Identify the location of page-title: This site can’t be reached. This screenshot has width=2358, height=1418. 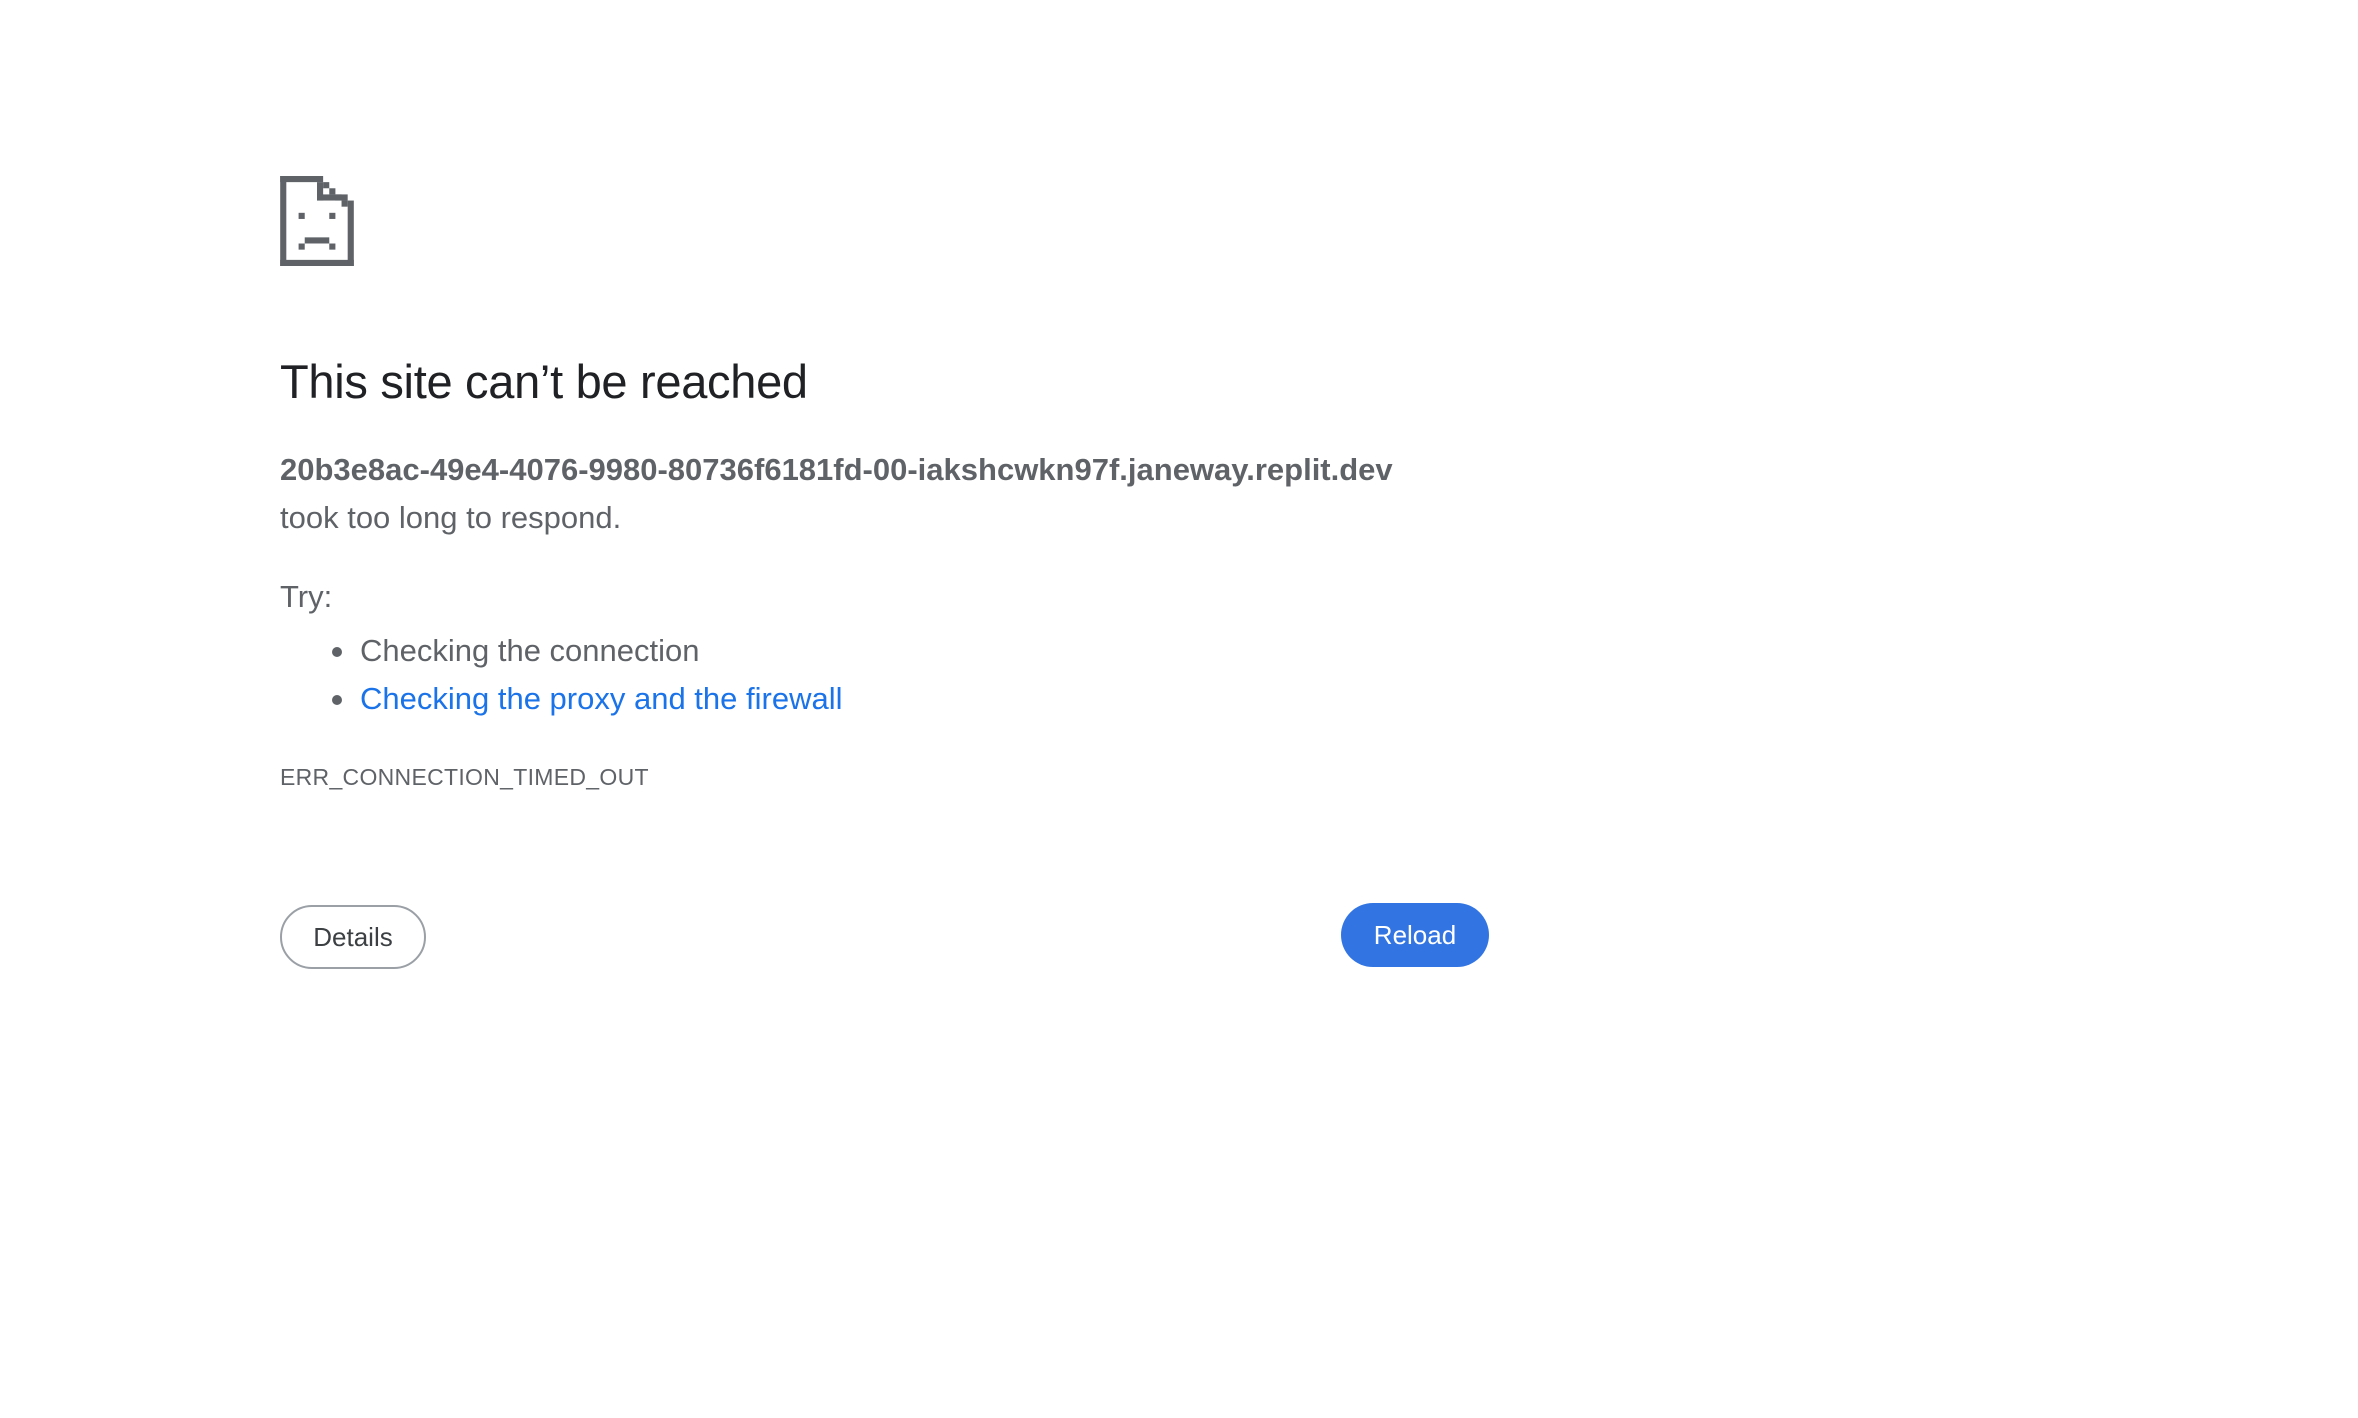
(544, 381).